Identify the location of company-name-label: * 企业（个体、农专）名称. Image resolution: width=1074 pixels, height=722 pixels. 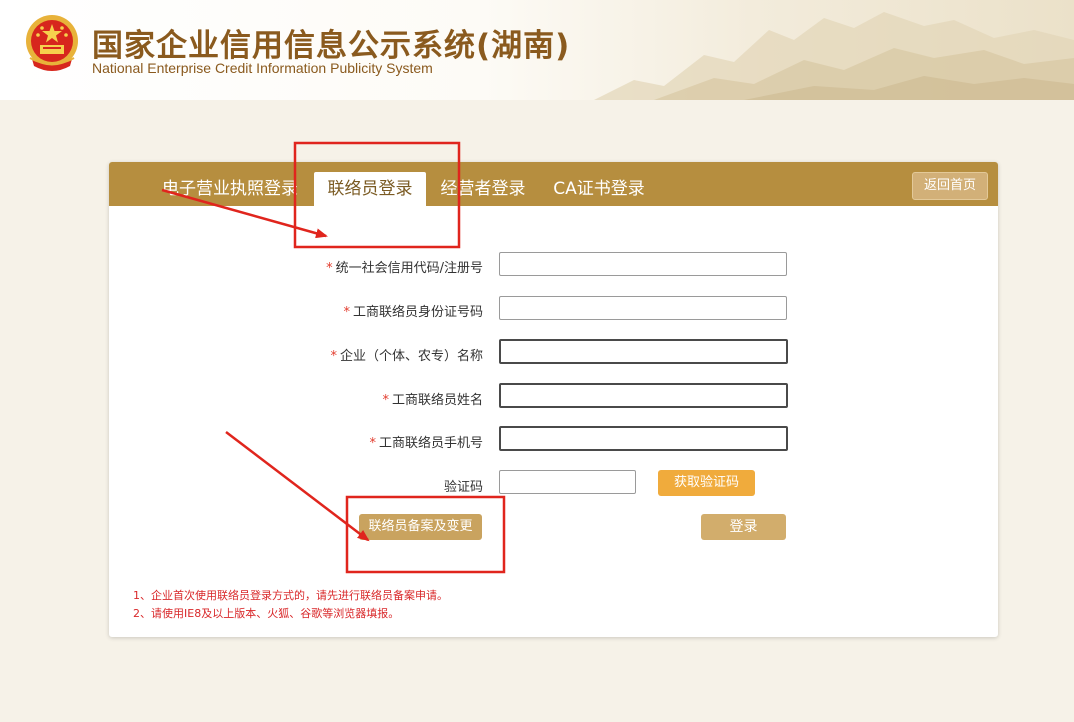
(383, 354).